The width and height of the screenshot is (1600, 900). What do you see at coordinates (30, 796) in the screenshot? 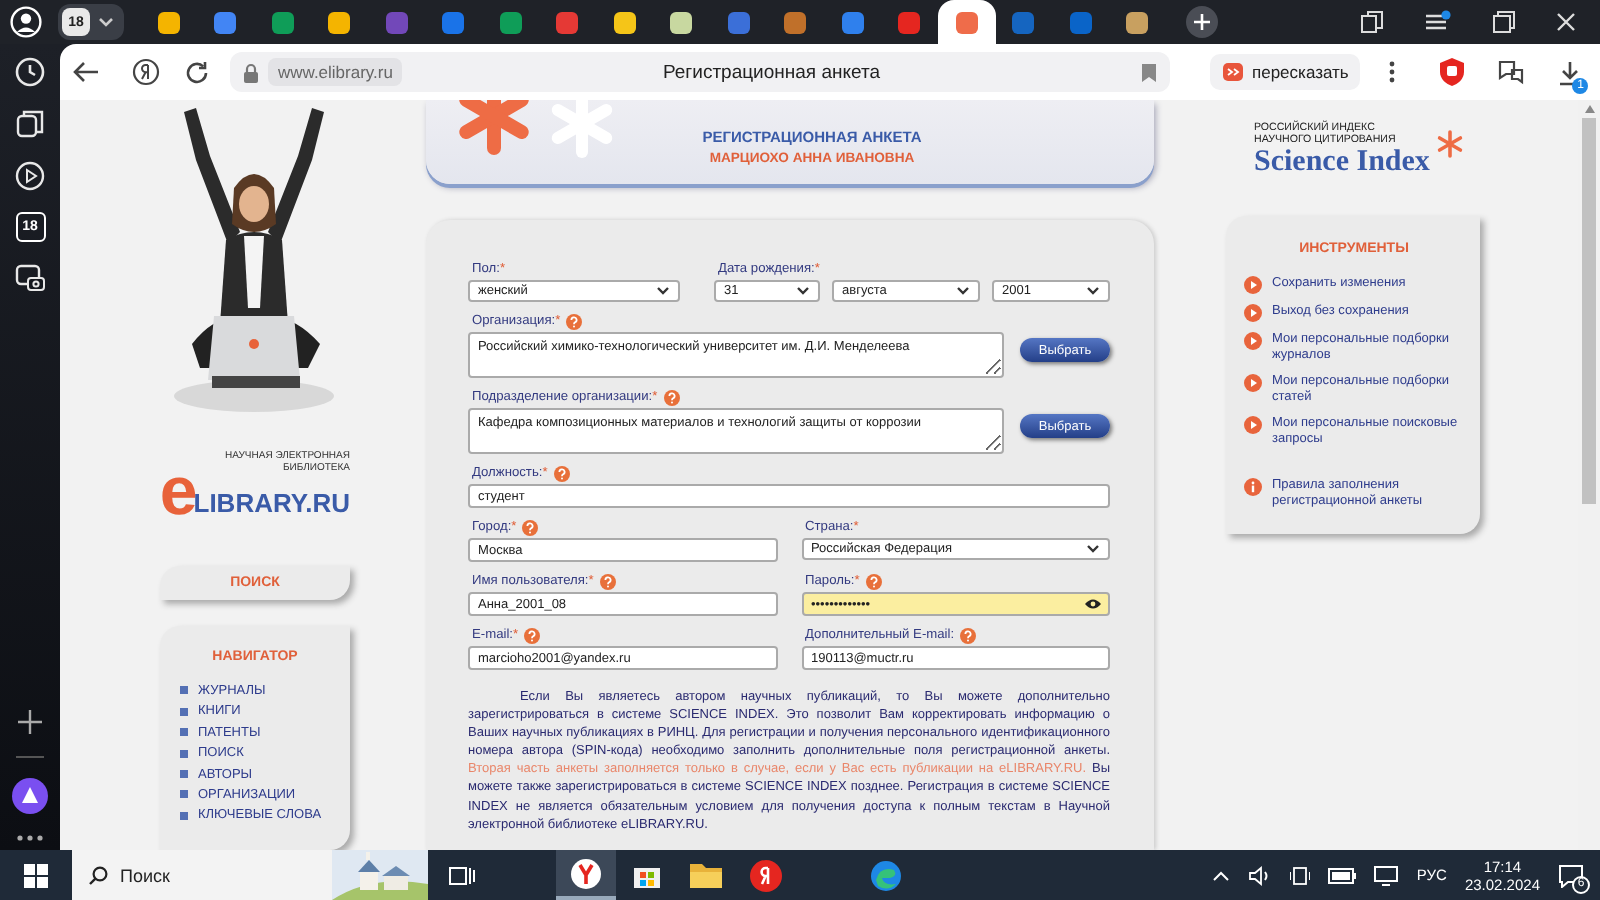
I see `assistant-icon` at bounding box center [30, 796].